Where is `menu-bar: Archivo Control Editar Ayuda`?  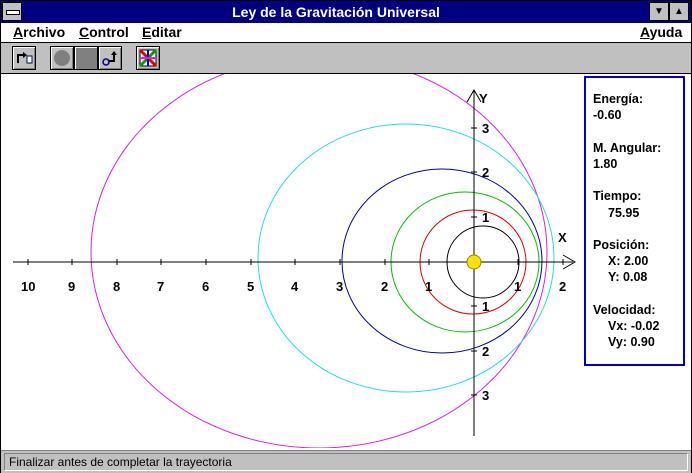
menu-bar: Archivo Control Editar Ayuda is located at coordinates (346, 33).